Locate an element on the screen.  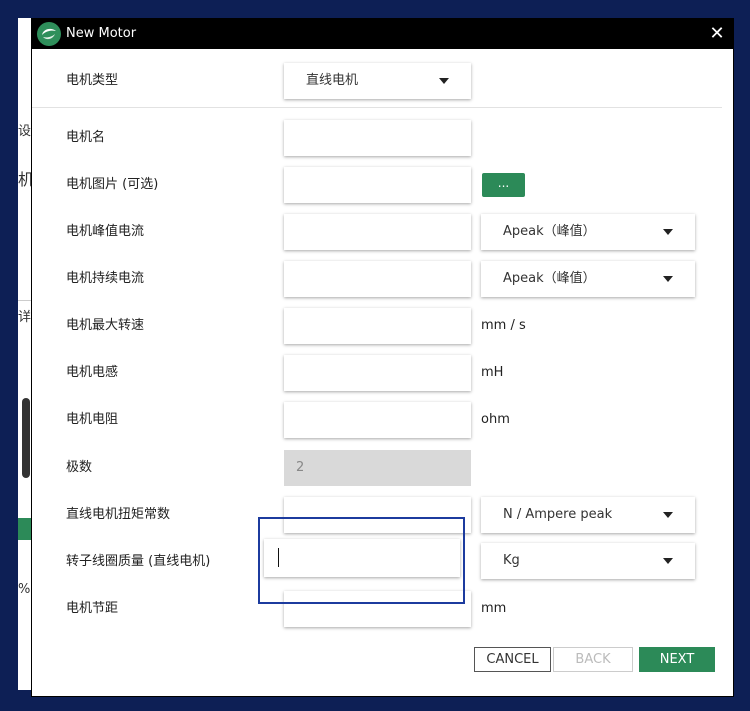
label-pitch: 电机节距 is located at coordinates (92, 608).